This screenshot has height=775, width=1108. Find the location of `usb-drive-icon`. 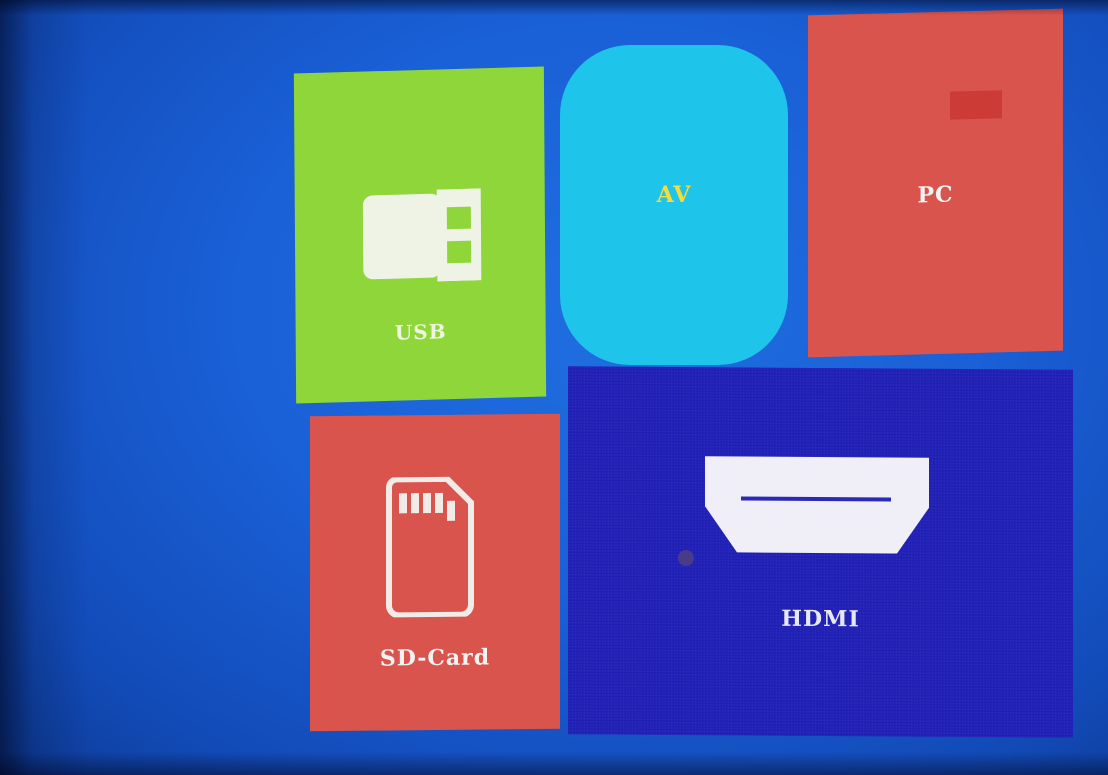

usb-drive-icon is located at coordinates (423, 238).